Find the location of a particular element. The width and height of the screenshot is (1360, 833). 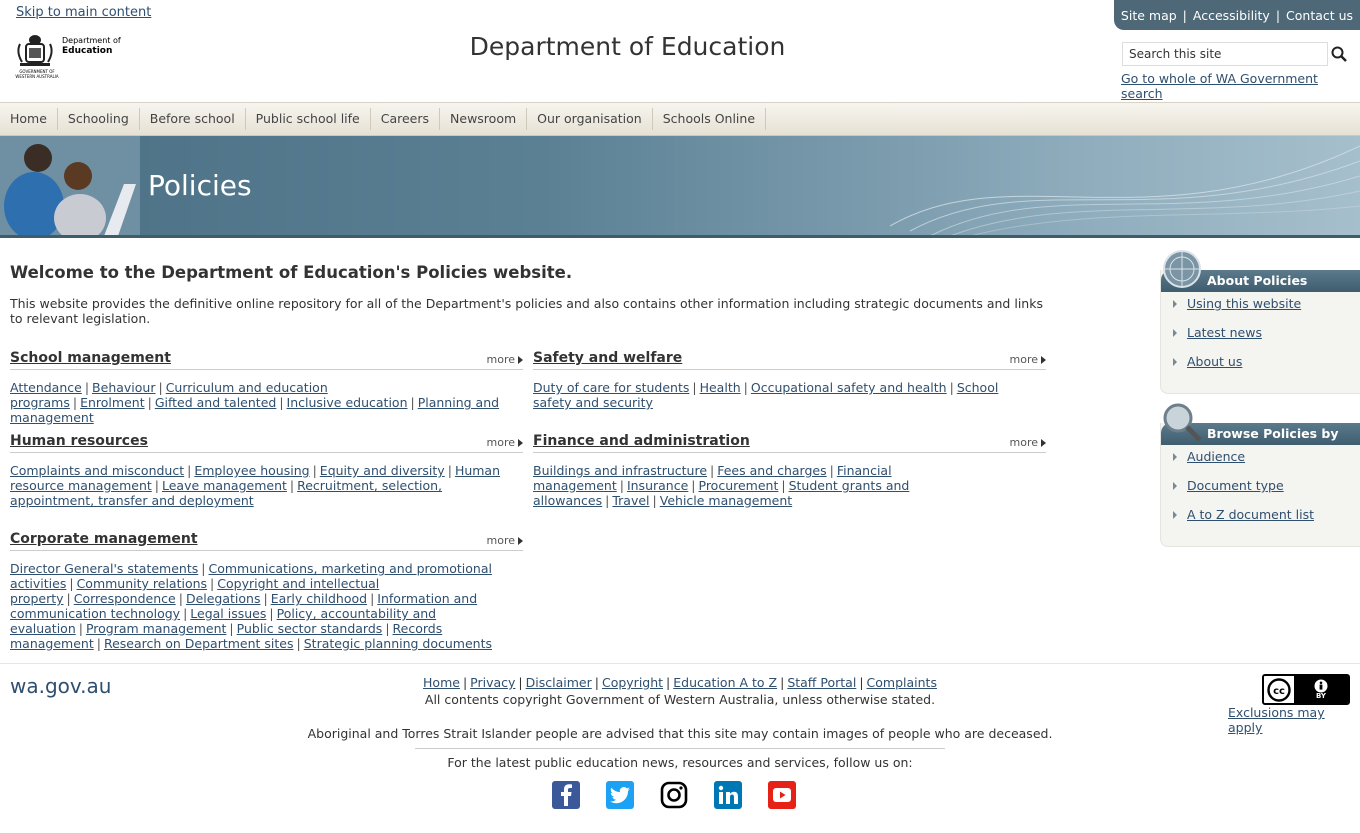

policy-link: Buildings and infrastructure is located at coordinates (620, 470).